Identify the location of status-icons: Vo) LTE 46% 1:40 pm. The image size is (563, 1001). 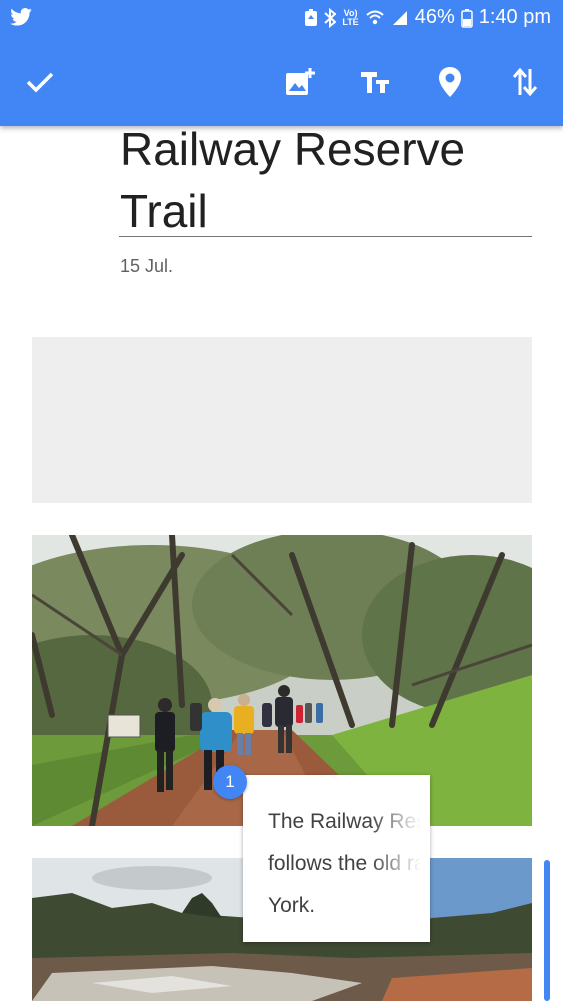
(427, 17).